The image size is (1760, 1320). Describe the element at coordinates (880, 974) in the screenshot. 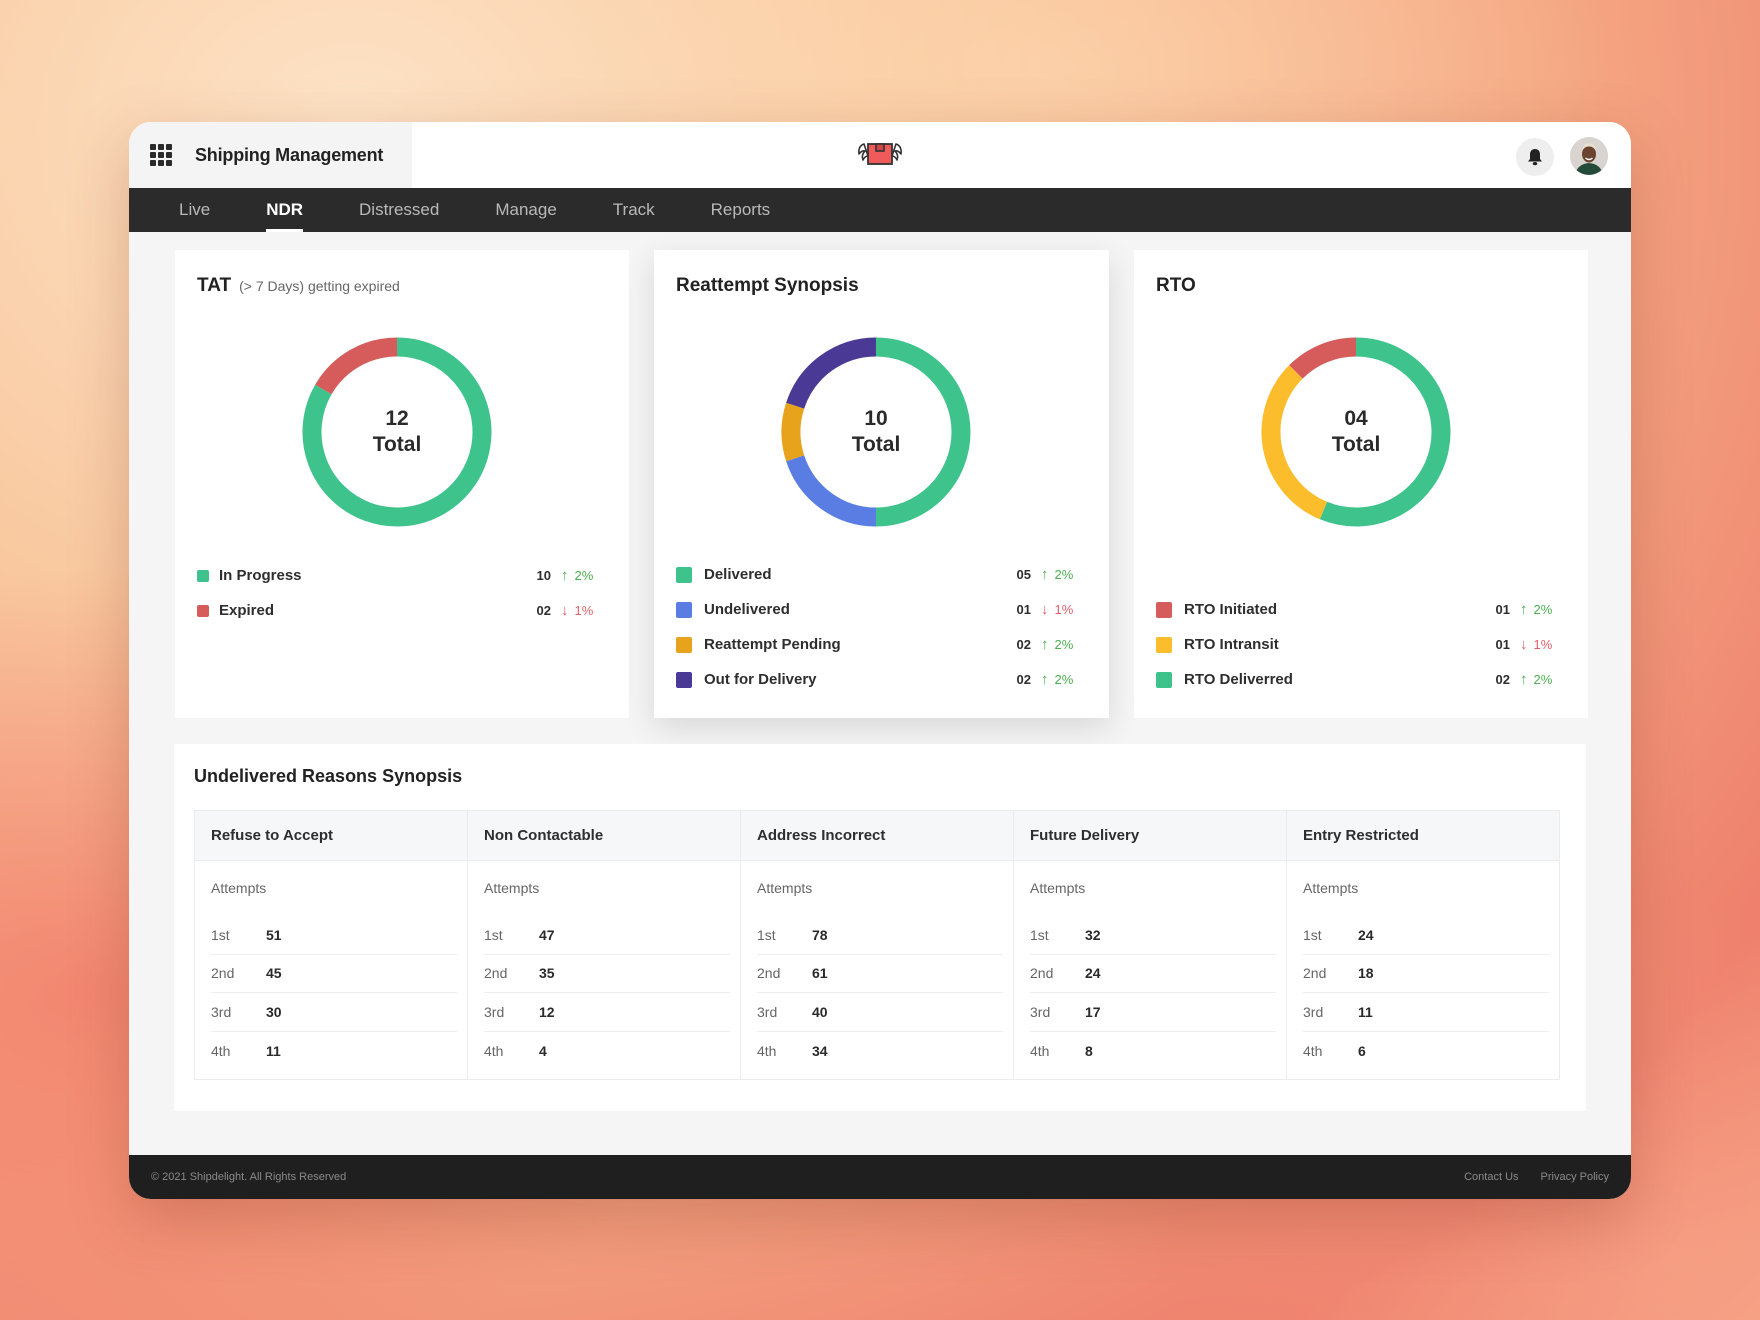

I see `attempt-row: 2nd 61` at that location.